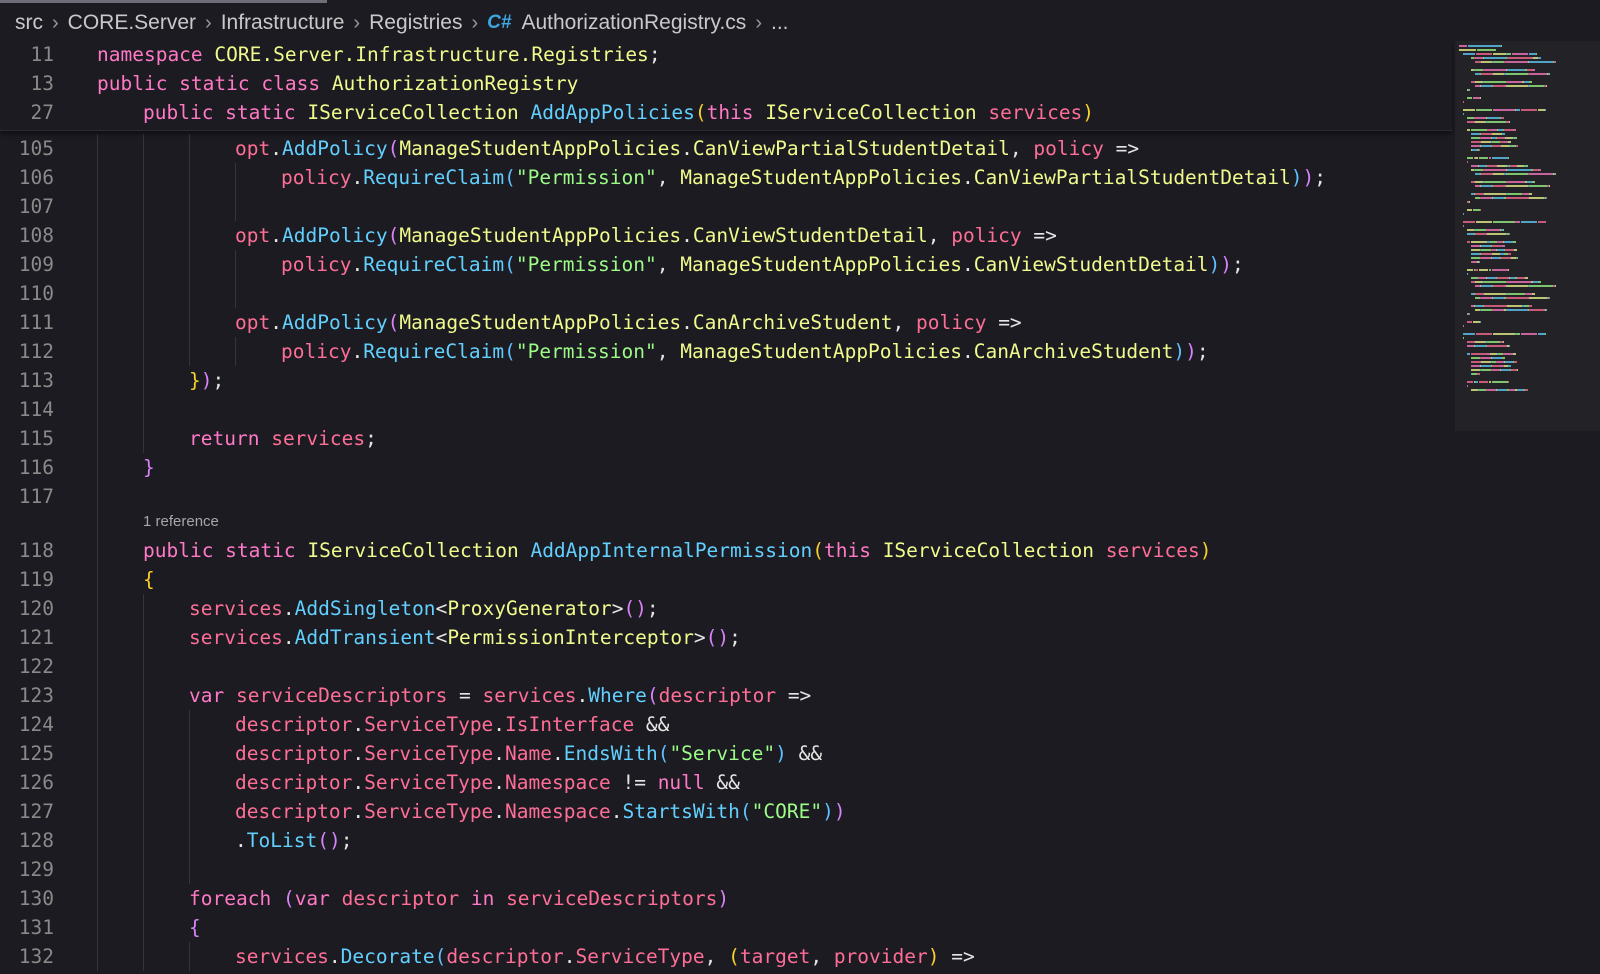  I want to click on code-line: 113});, so click(726, 380).